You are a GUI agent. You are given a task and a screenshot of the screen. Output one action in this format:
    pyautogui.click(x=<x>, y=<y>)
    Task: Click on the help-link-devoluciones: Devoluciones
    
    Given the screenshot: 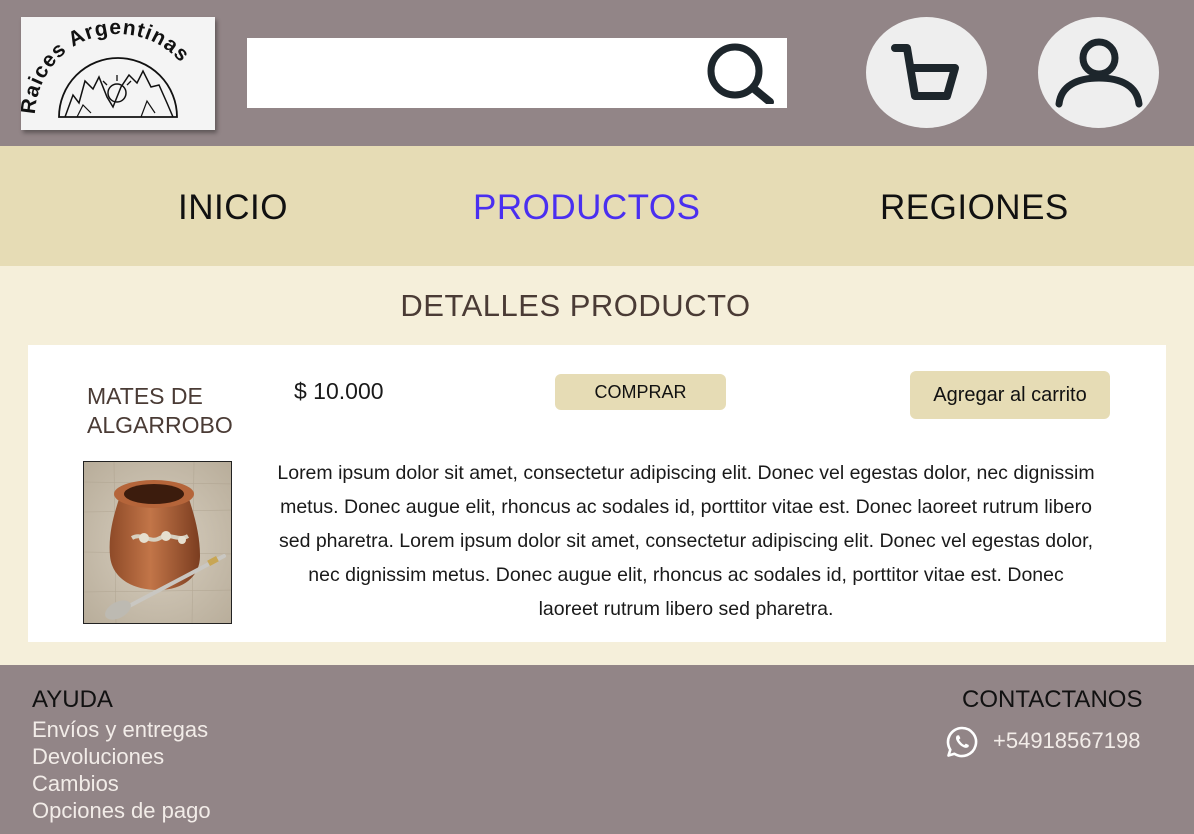 What is the action you would take?
    pyautogui.click(x=121, y=756)
    